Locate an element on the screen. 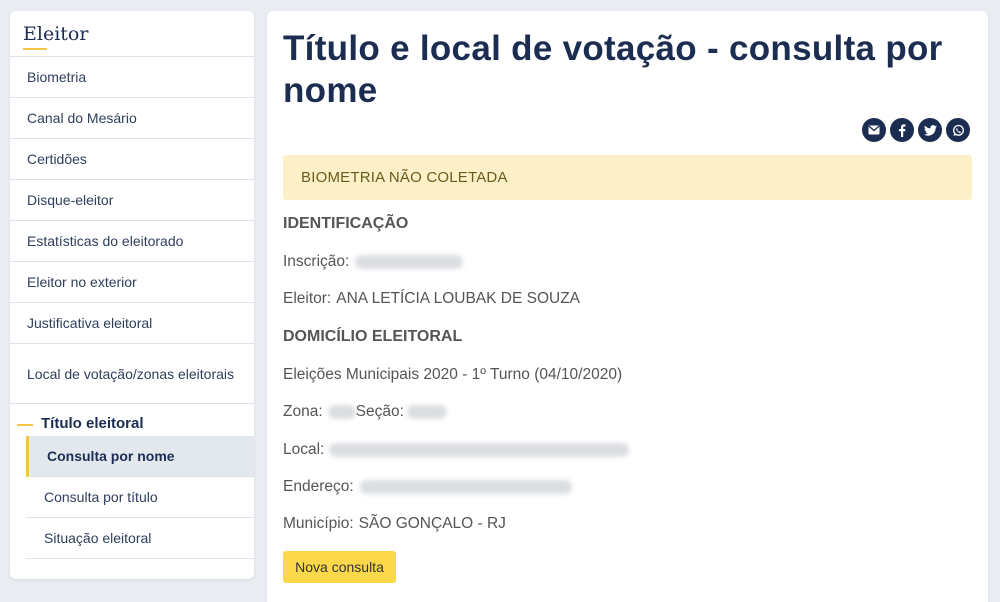 Image resolution: width=1000 pixels, height=602 pixels. endereco-label: Endereço: is located at coordinates (318, 486).